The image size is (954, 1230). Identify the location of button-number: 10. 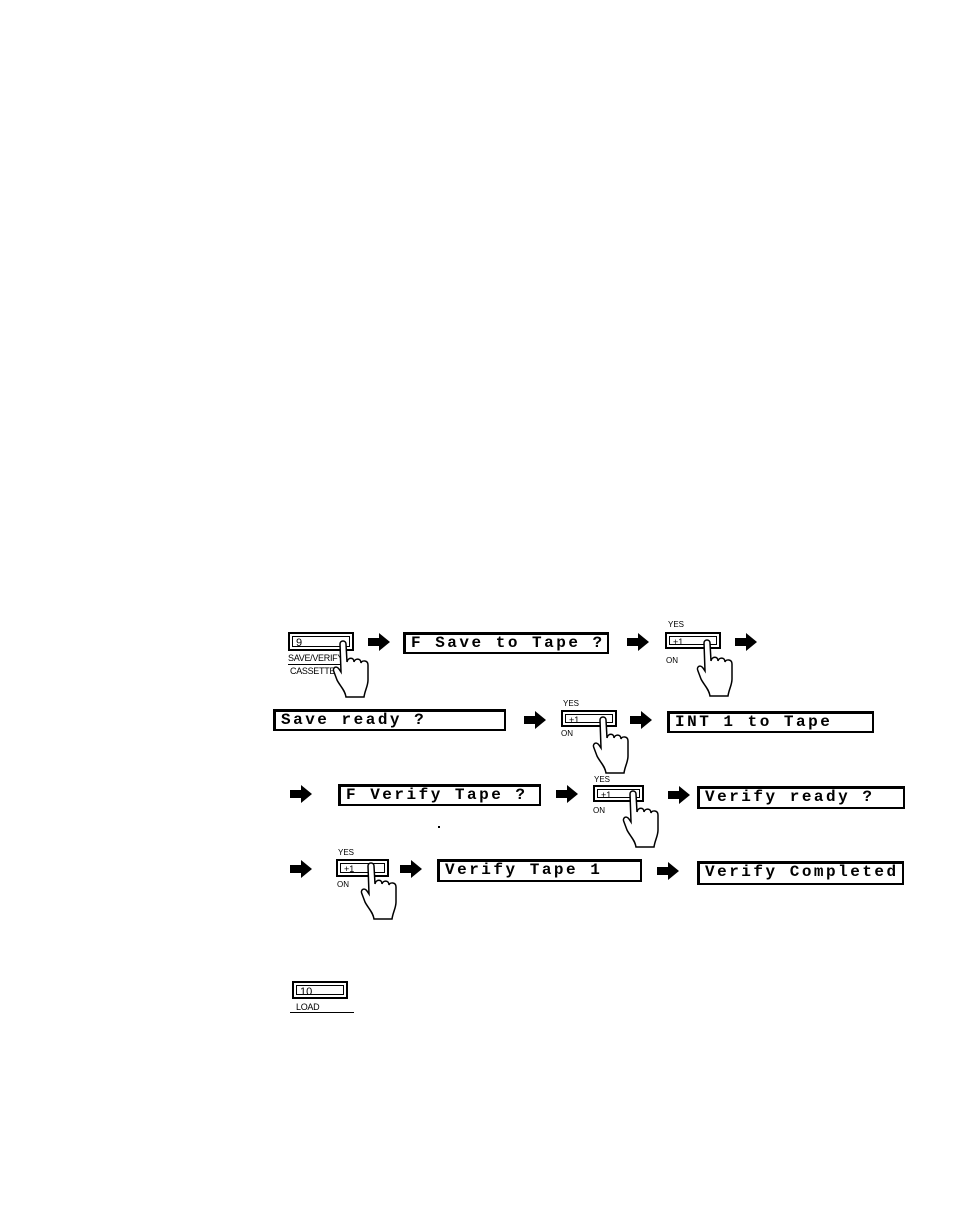
(320, 991).